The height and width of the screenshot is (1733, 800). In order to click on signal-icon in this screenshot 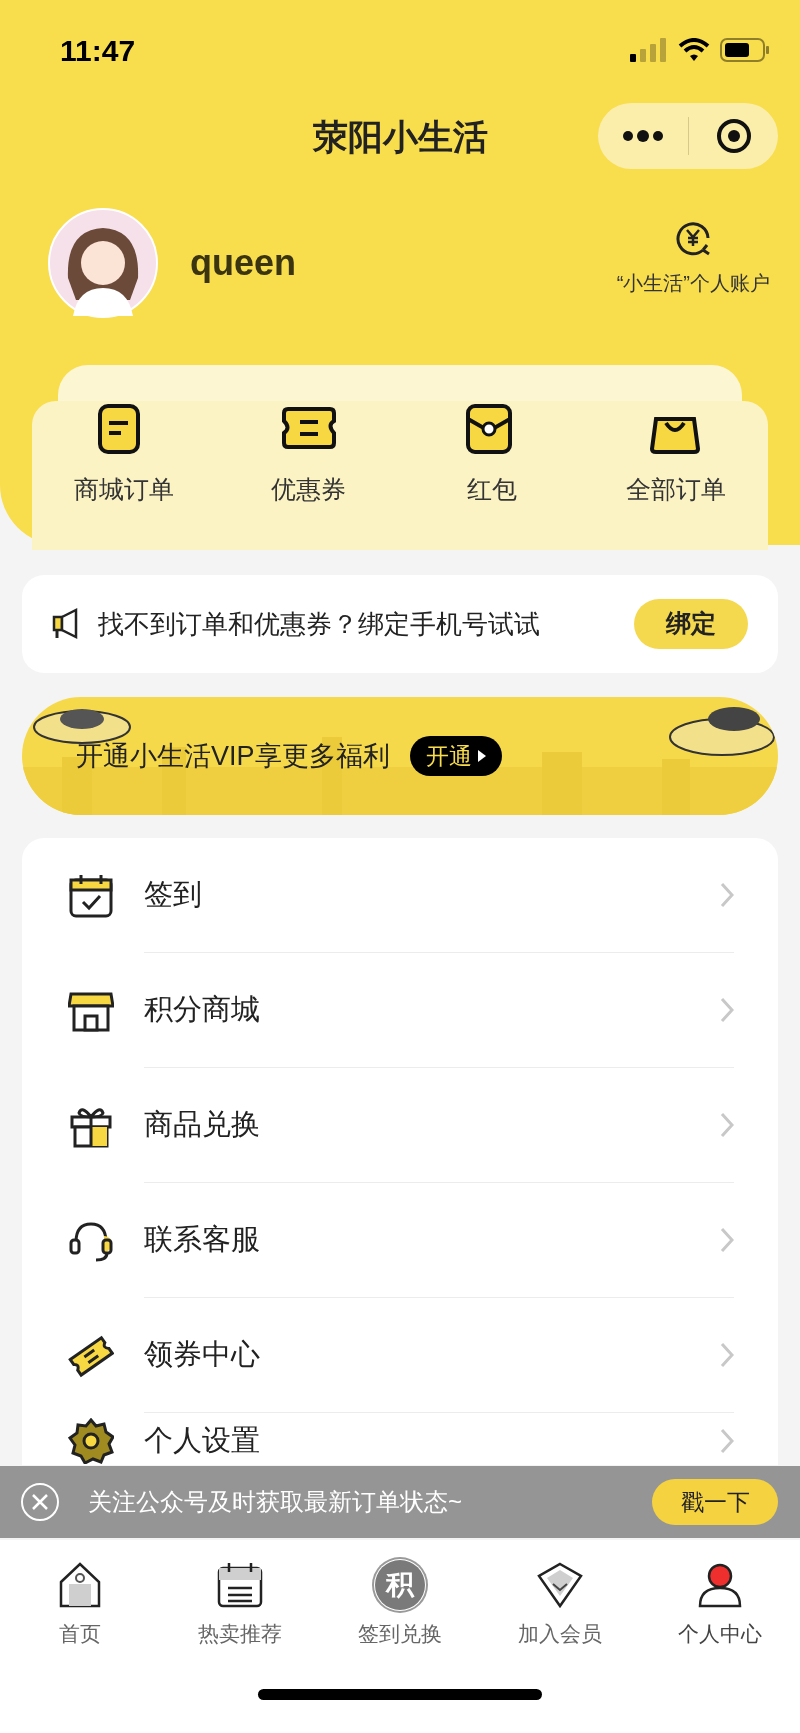, I will do `click(649, 50)`.